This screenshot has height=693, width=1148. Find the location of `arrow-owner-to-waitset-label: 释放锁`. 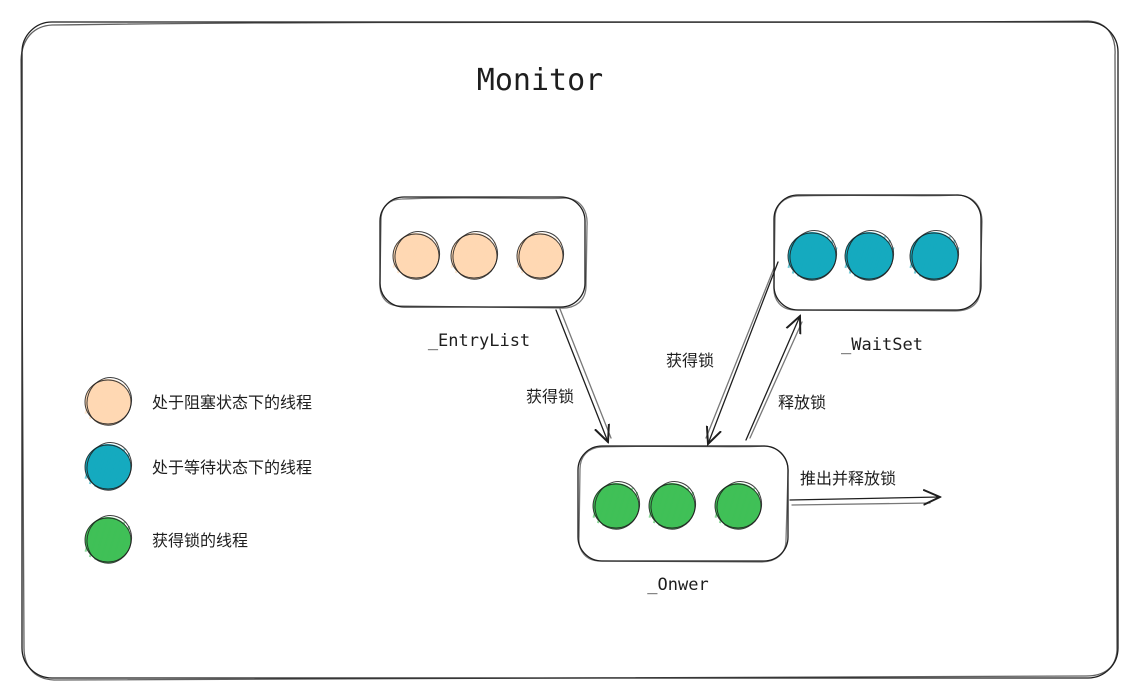

arrow-owner-to-waitset-label: 释放锁 is located at coordinates (802, 402).